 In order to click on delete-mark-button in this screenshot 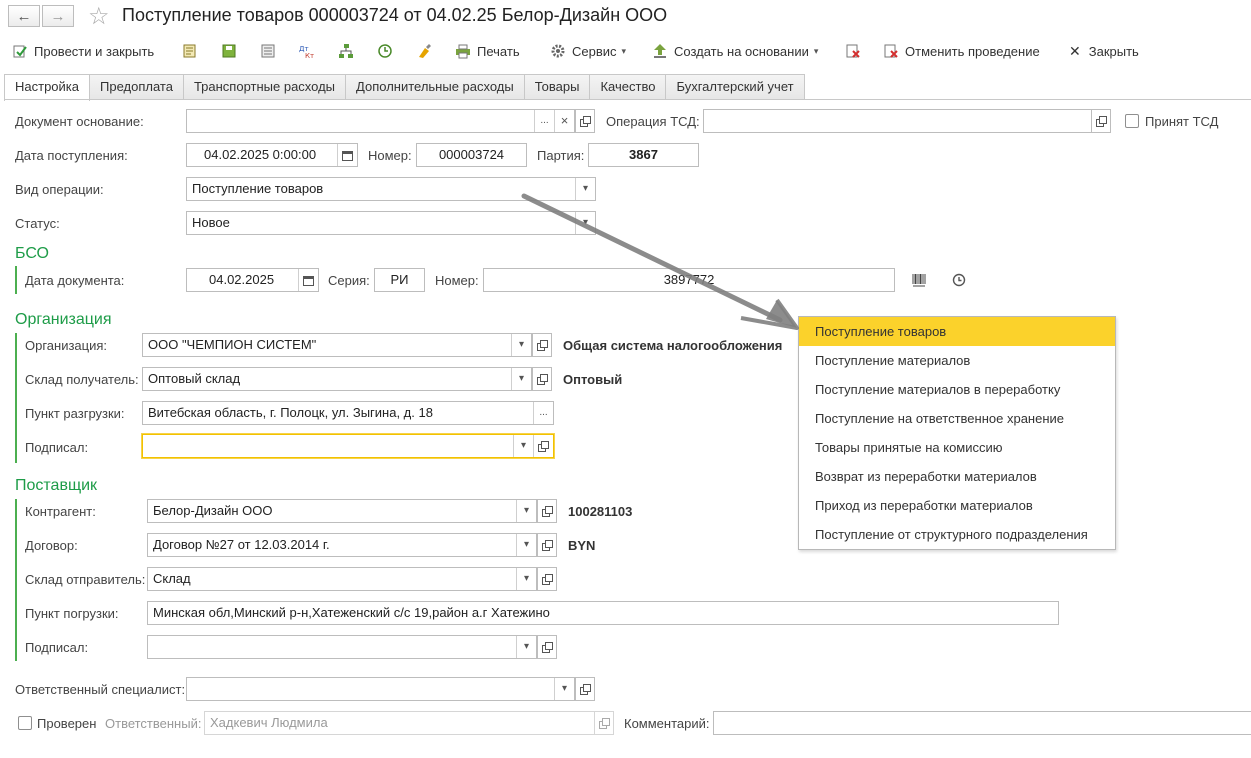, I will do `click(856, 51)`.